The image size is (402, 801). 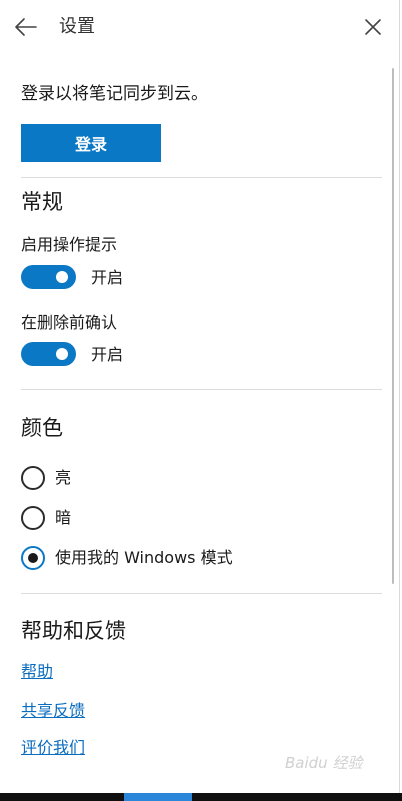 I want to click on arrow-left-icon, so click(x=26, y=27).